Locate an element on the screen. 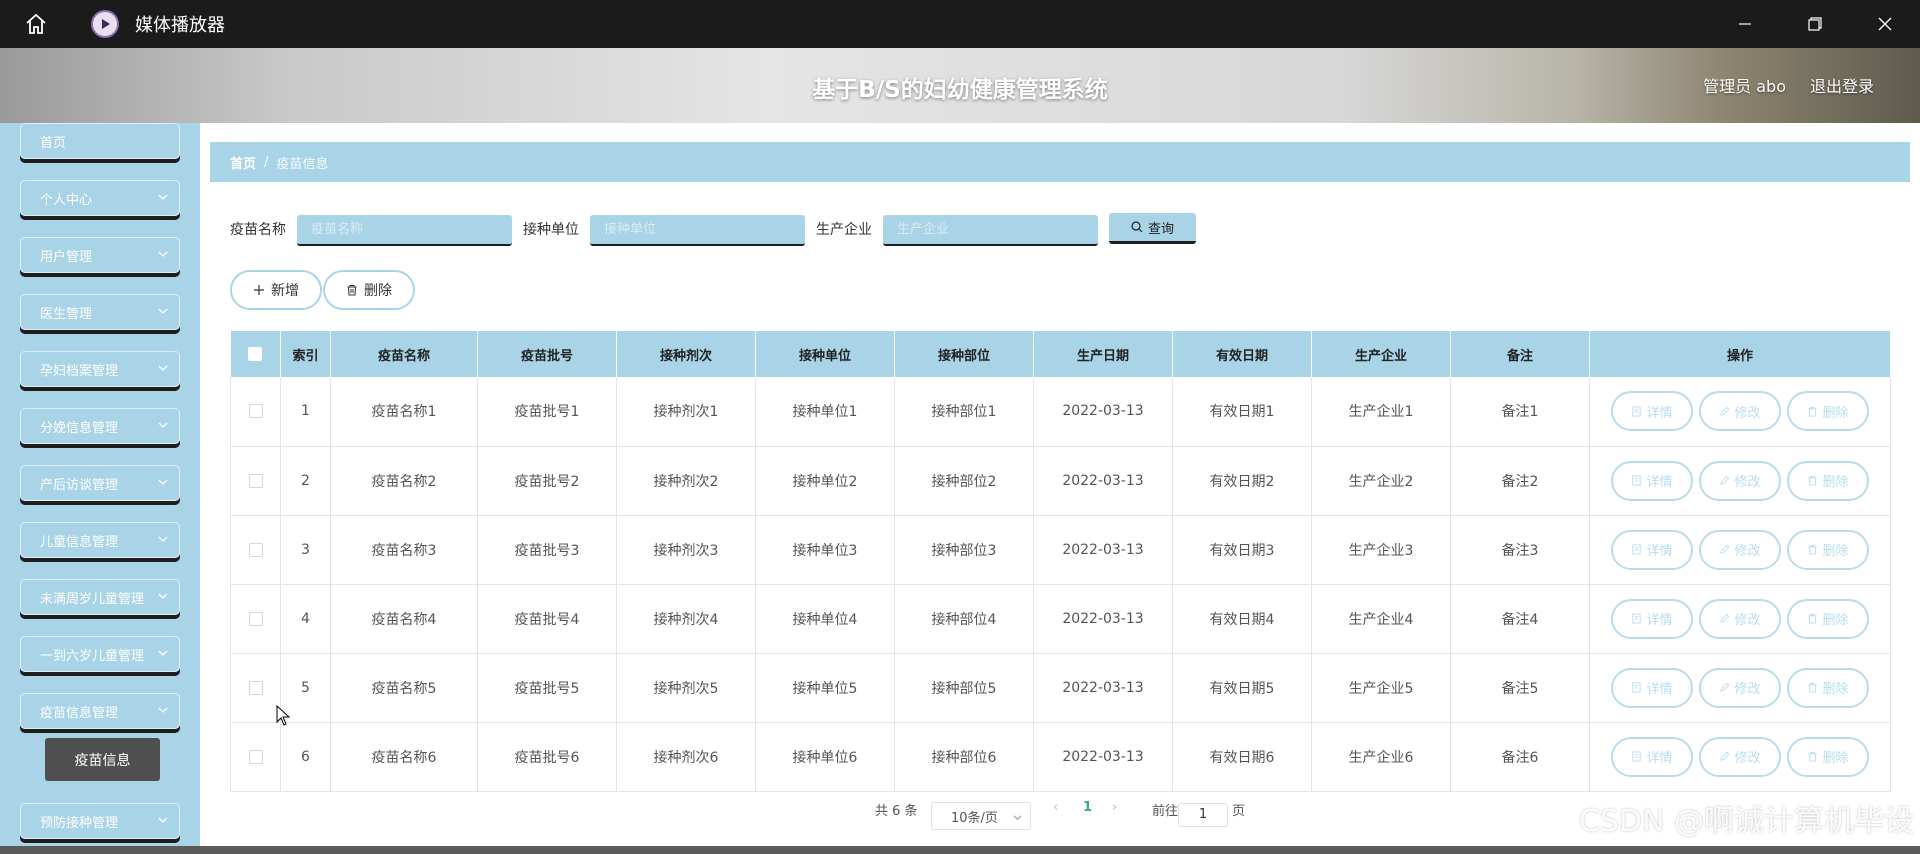 The width and height of the screenshot is (1920, 854). table-cell: 疫苗名称5 is located at coordinates (404, 688).